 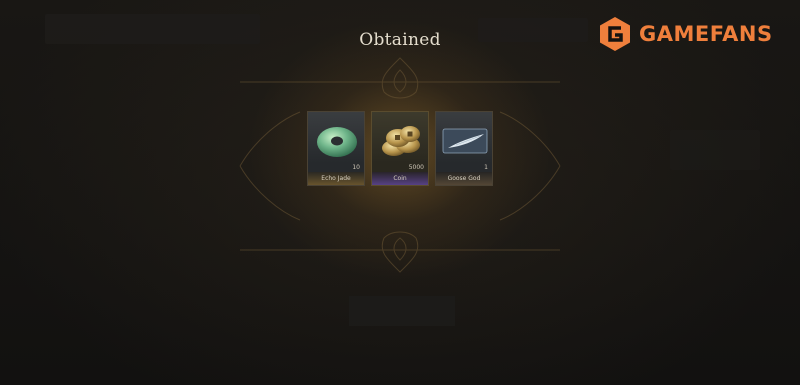 What do you see at coordinates (486, 167) in the screenshot?
I see `reward-quantity: 1` at bounding box center [486, 167].